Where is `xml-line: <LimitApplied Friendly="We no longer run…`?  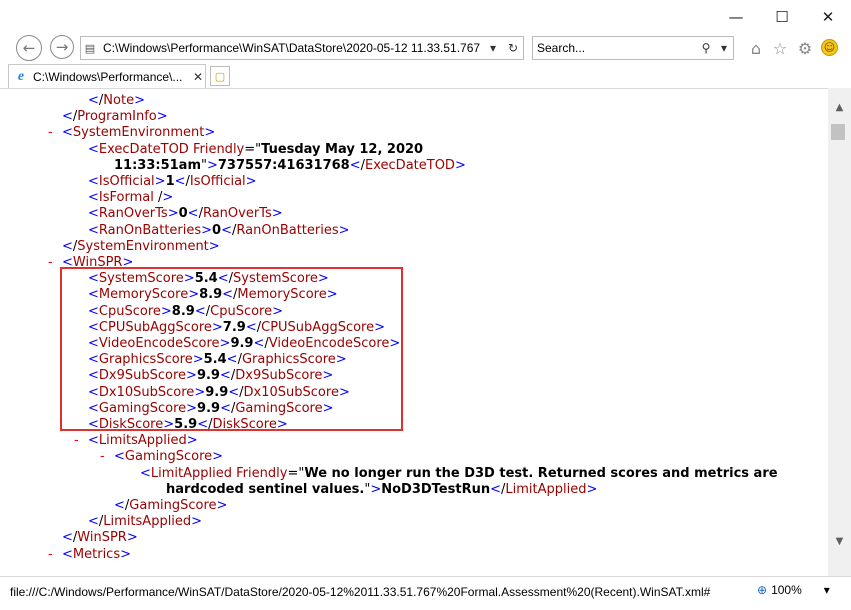 xml-line: <LimitApplied Friendly="We no longer run… is located at coordinates (459, 473).